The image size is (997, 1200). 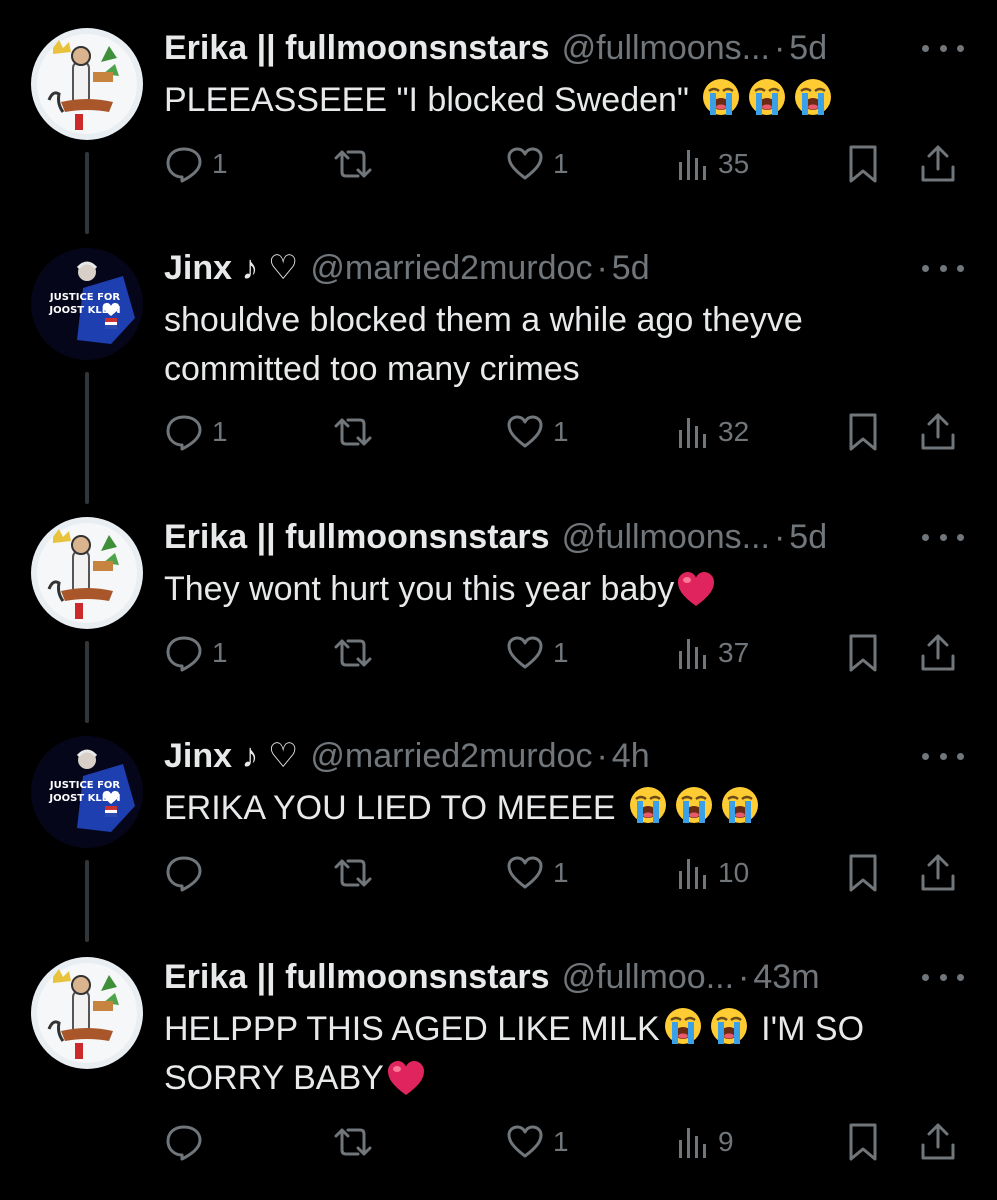 I want to click on tweet-header: Jinx ♪ ♡ @married2murdoc · 4h, so click(x=407, y=756).